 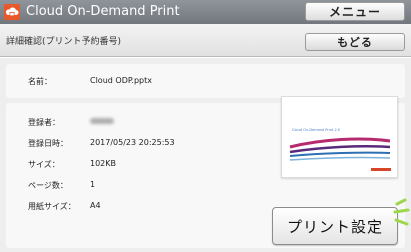 What do you see at coordinates (93, 184) in the screenshot?
I see `pages-value: 1` at bounding box center [93, 184].